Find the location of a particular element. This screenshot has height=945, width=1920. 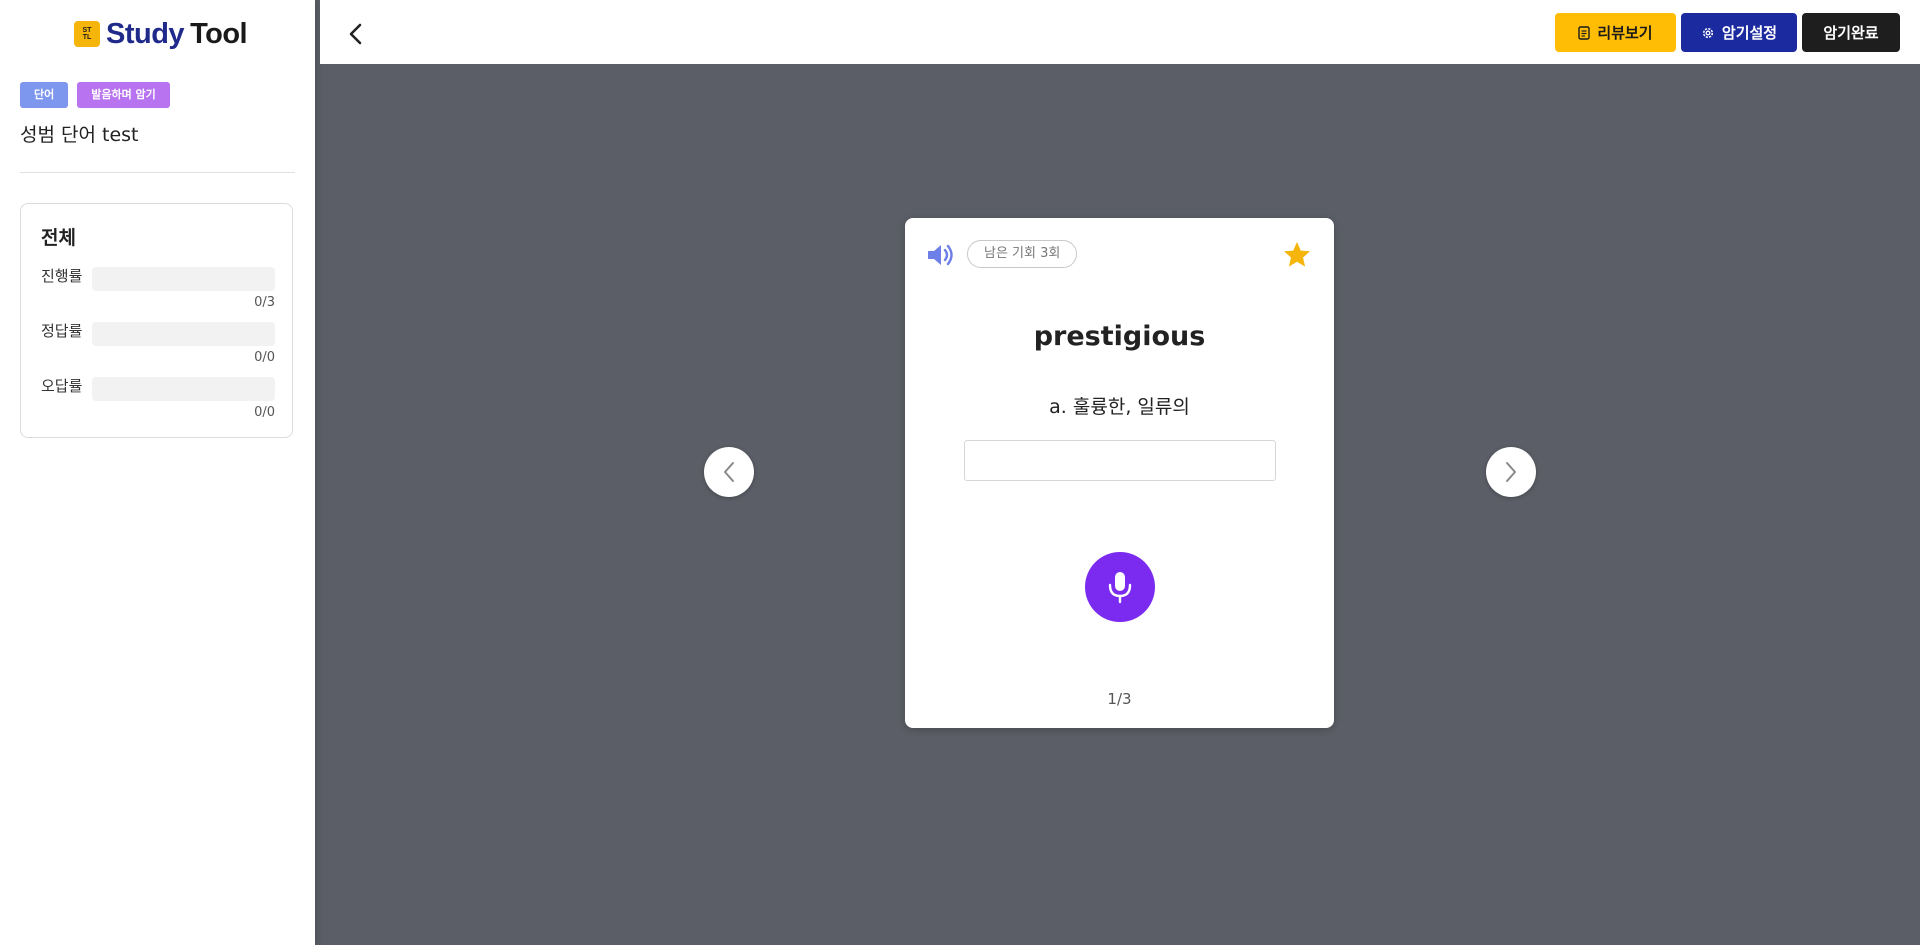

remaining-chances-badge: 남은 기회 3회 is located at coordinates (1022, 254).